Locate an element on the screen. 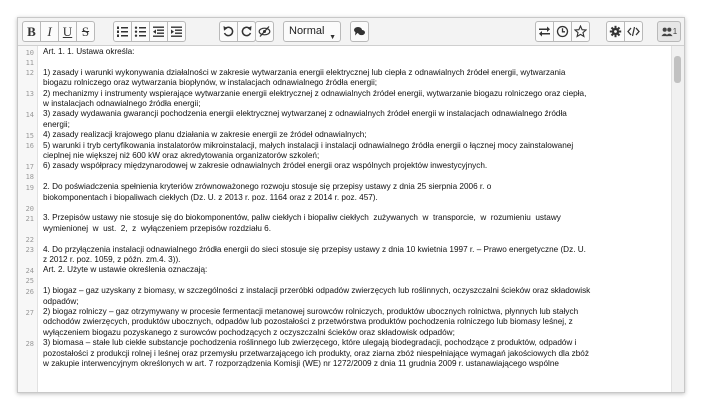 The height and width of the screenshot is (408, 701). text-style-group: B I U S is located at coordinates (58, 31).